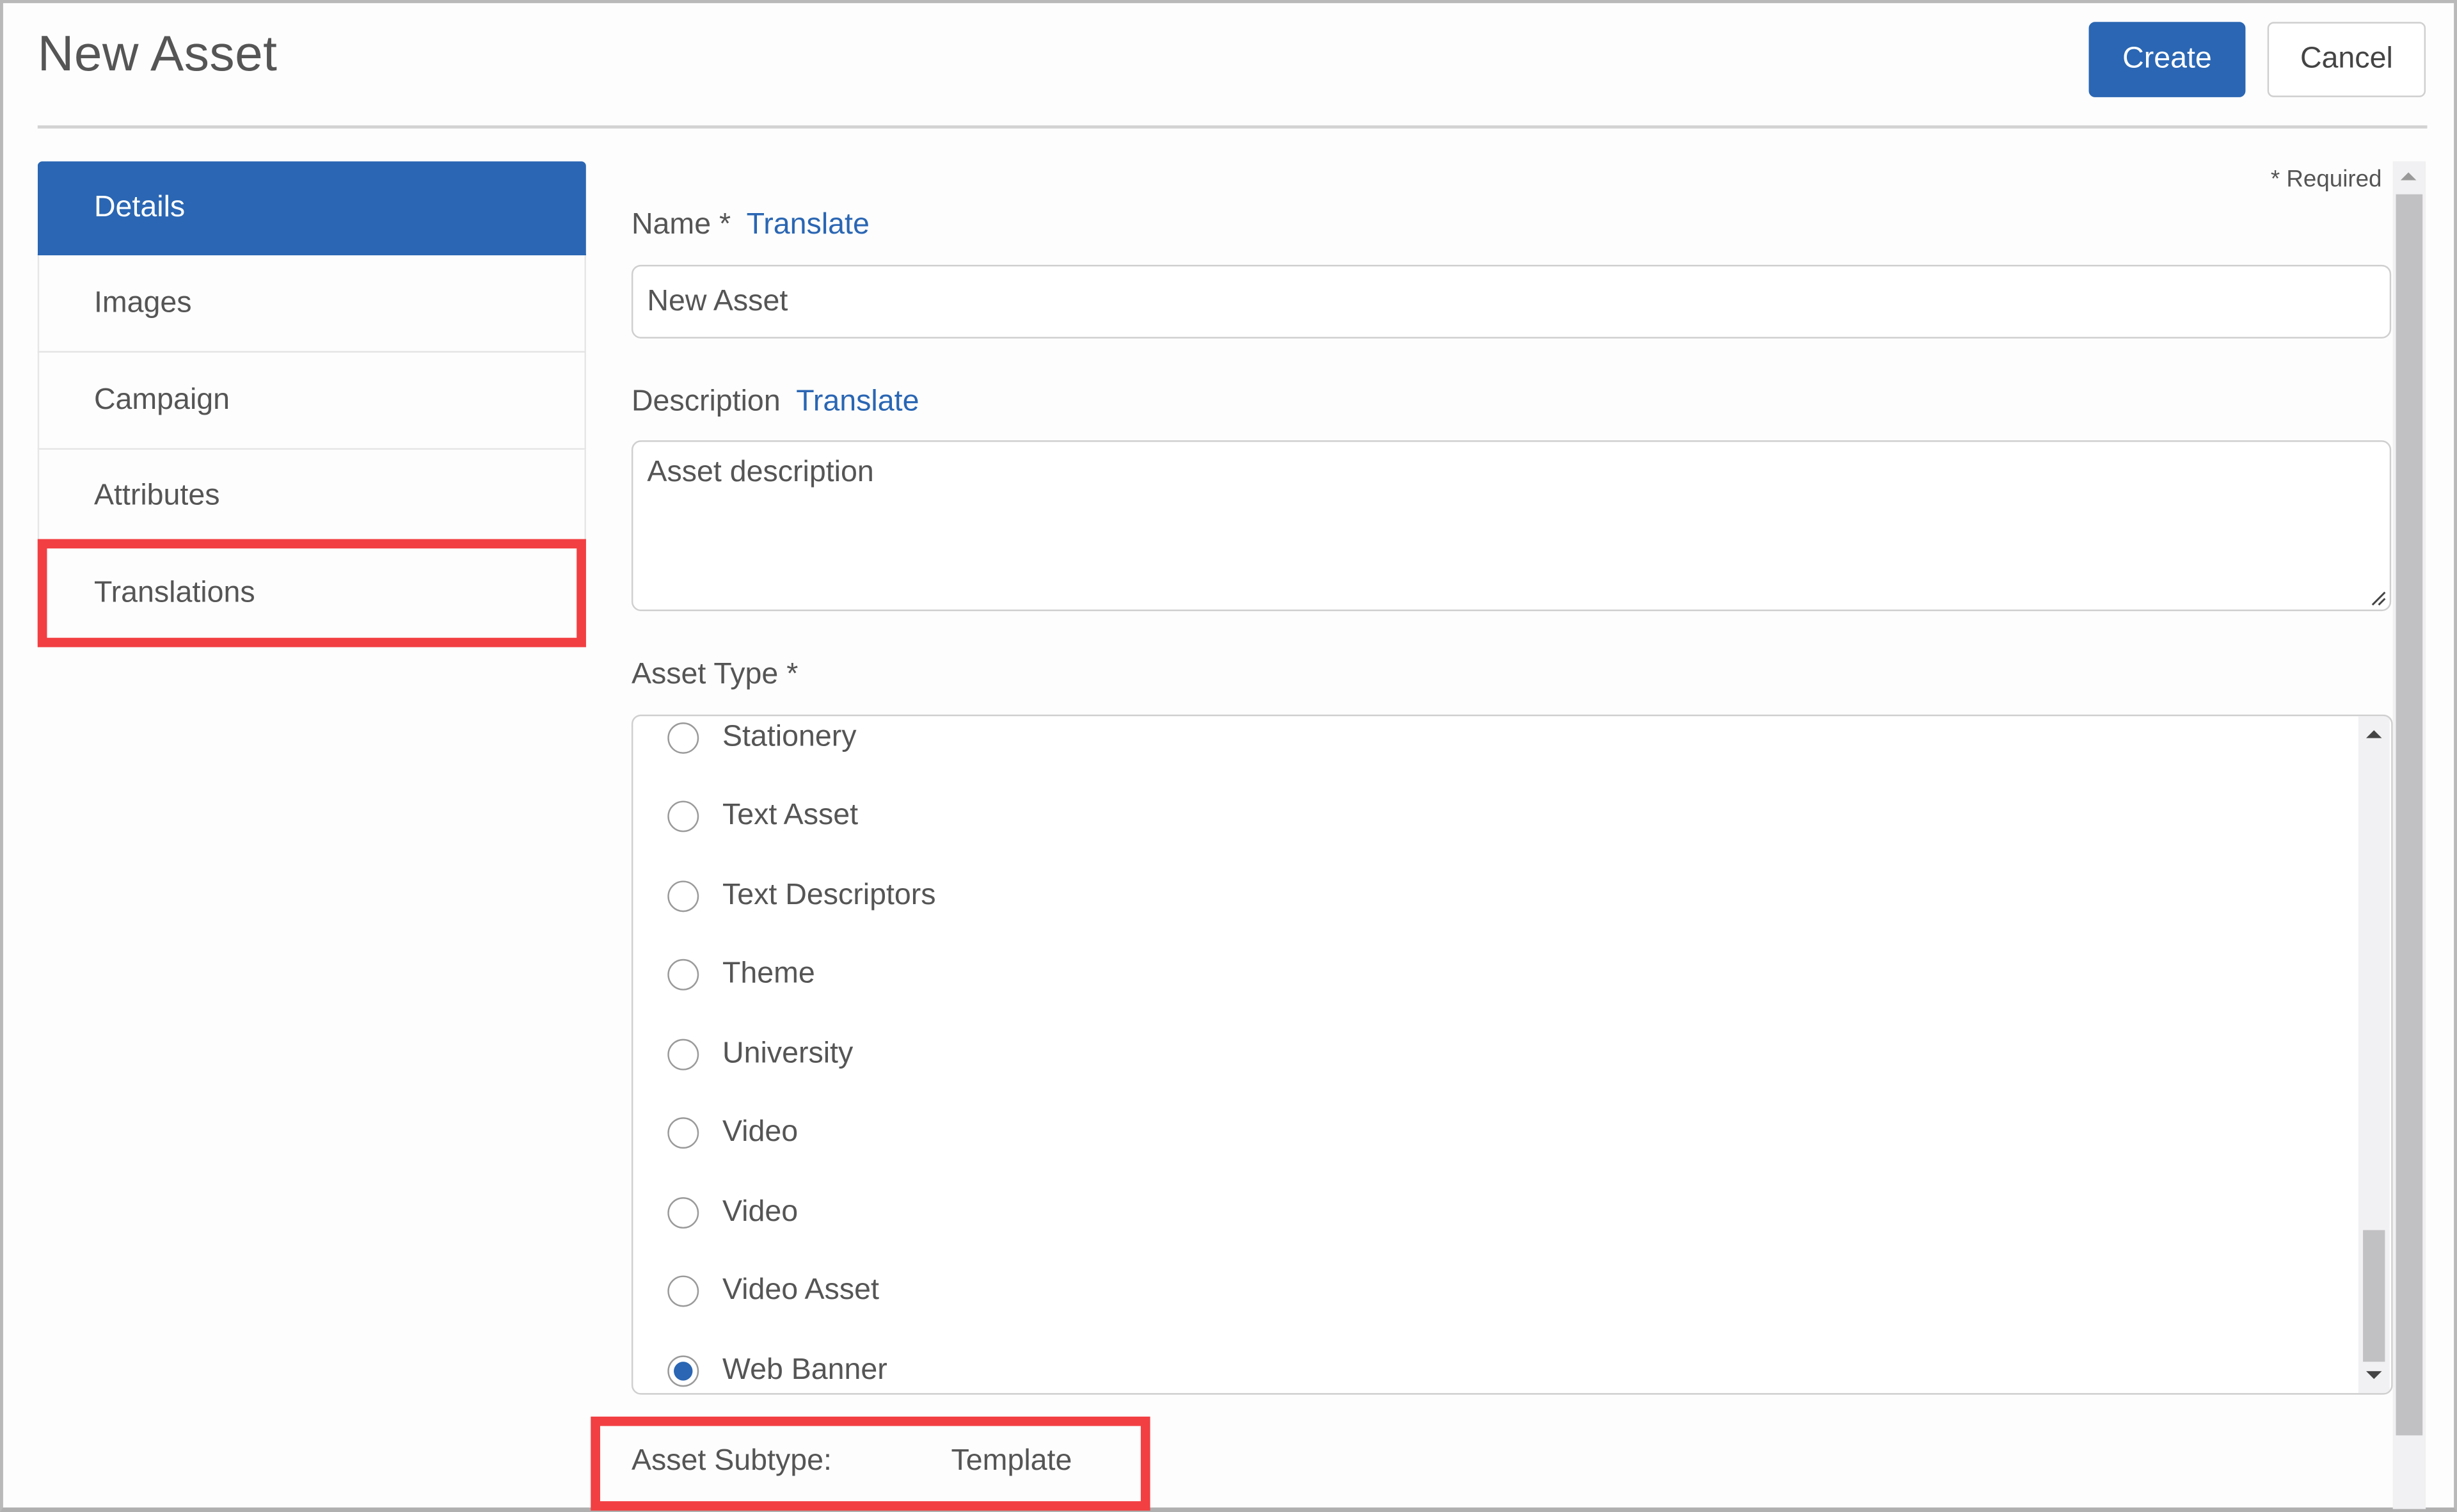 This screenshot has height=1512, width=2457. Describe the element at coordinates (683, 1371) in the screenshot. I see `radio-button-selected` at that location.